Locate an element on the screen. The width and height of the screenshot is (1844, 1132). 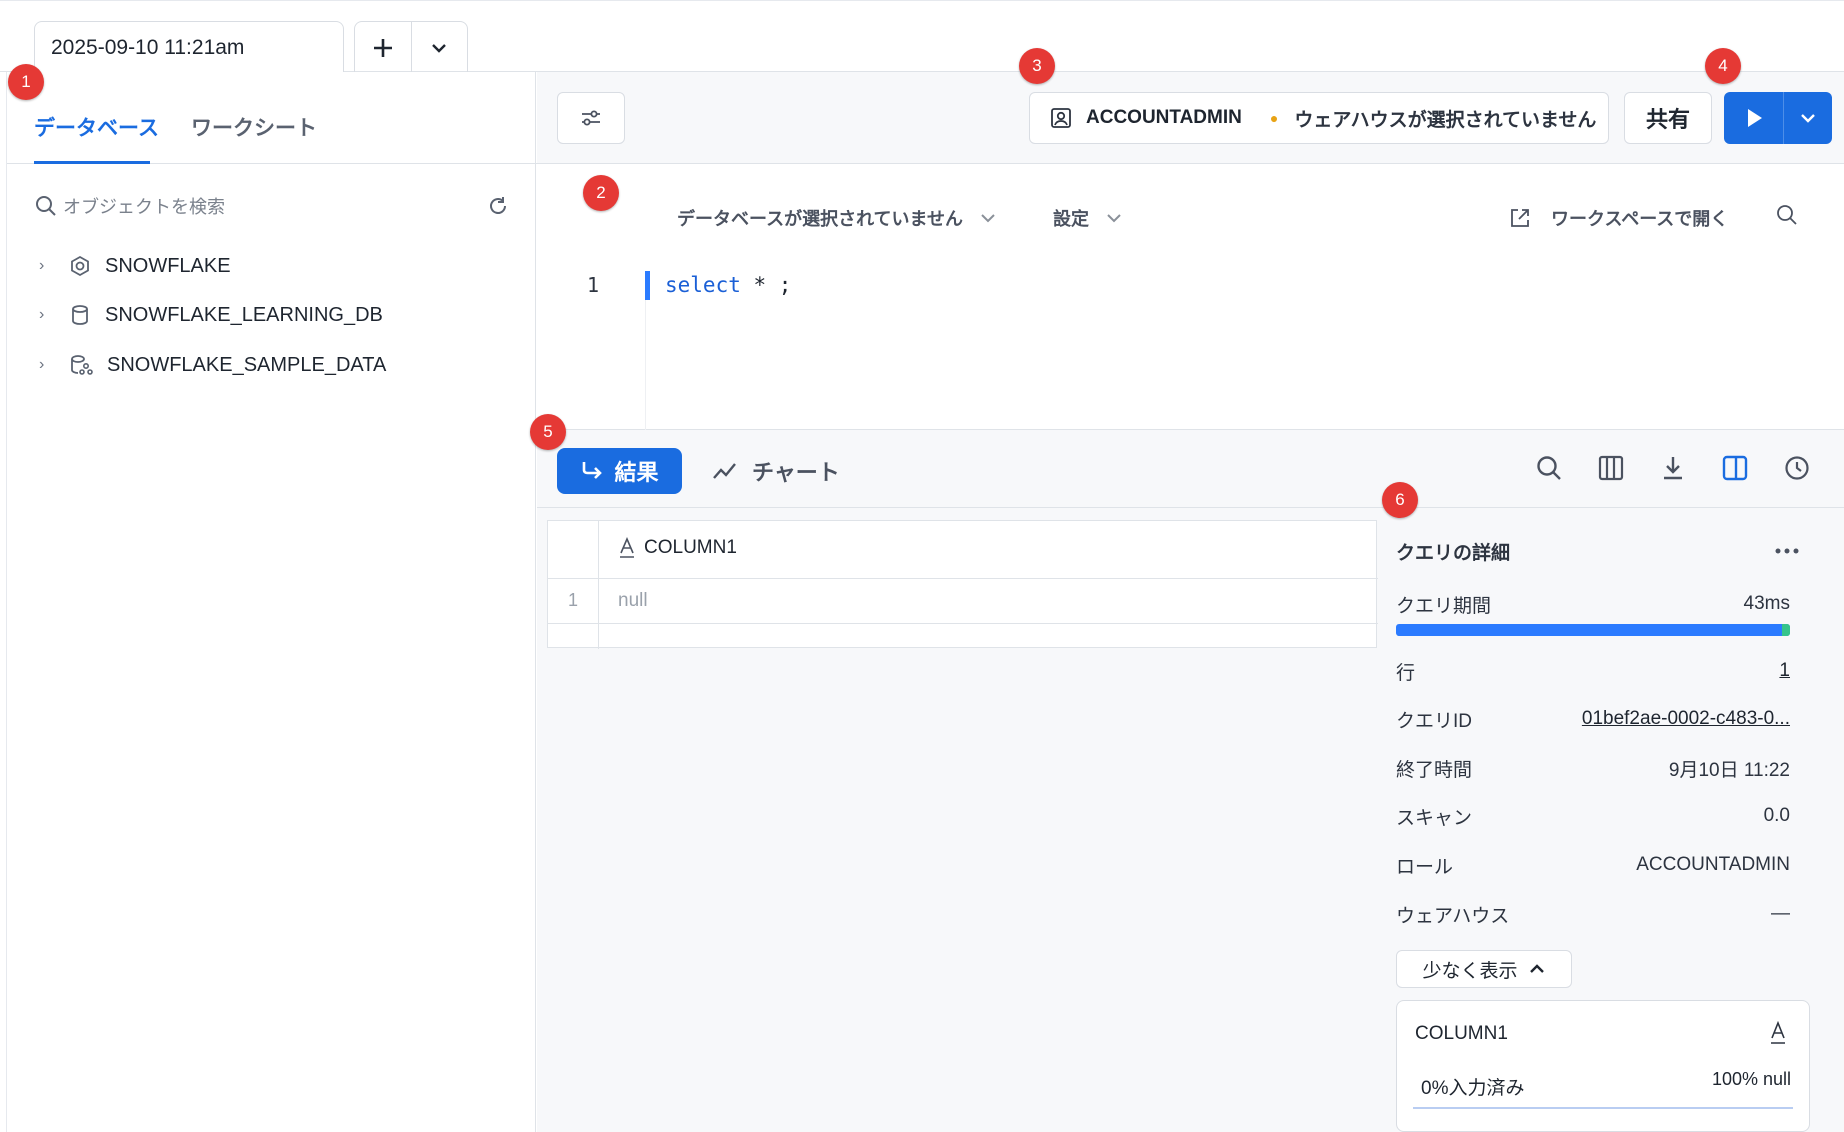
settings-dropdown: 設定 is located at coordinates (1088, 218).